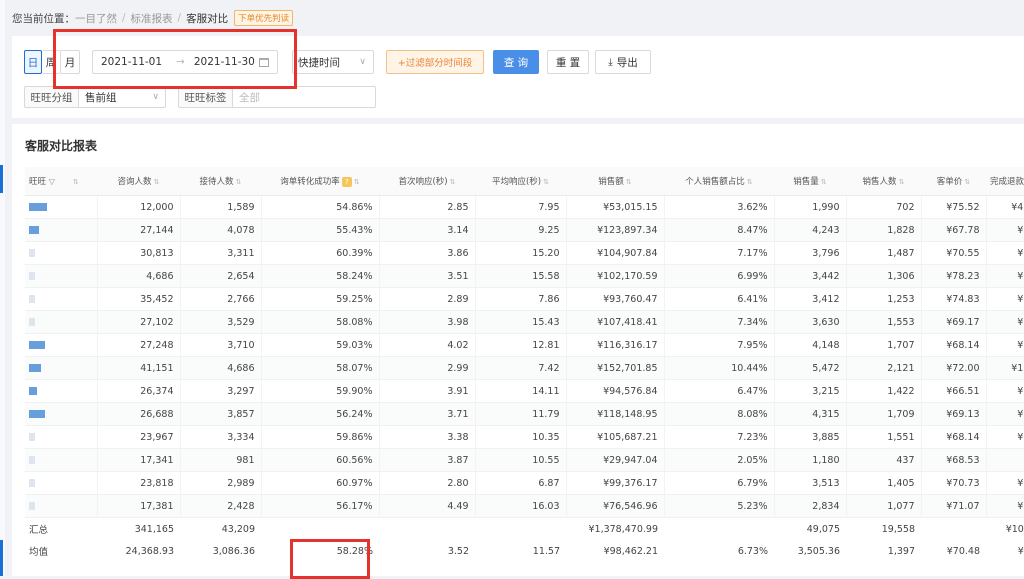 The image size is (1024, 579). I want to click on column-header: 完成退款金额⇅, so click(1005, 181).